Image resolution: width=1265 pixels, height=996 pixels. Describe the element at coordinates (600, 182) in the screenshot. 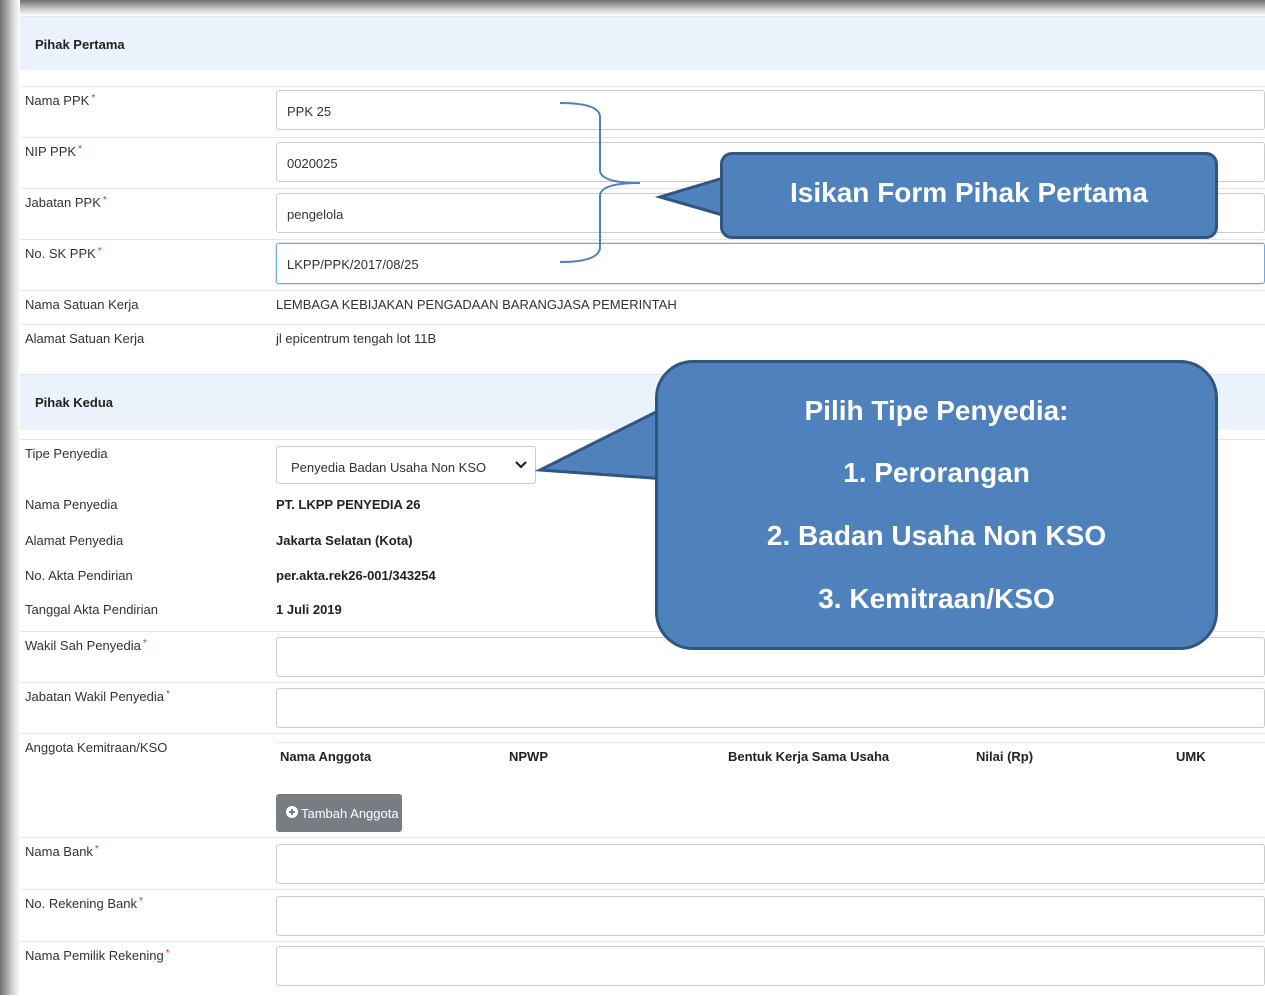

I see `brace-annotation` at that location.